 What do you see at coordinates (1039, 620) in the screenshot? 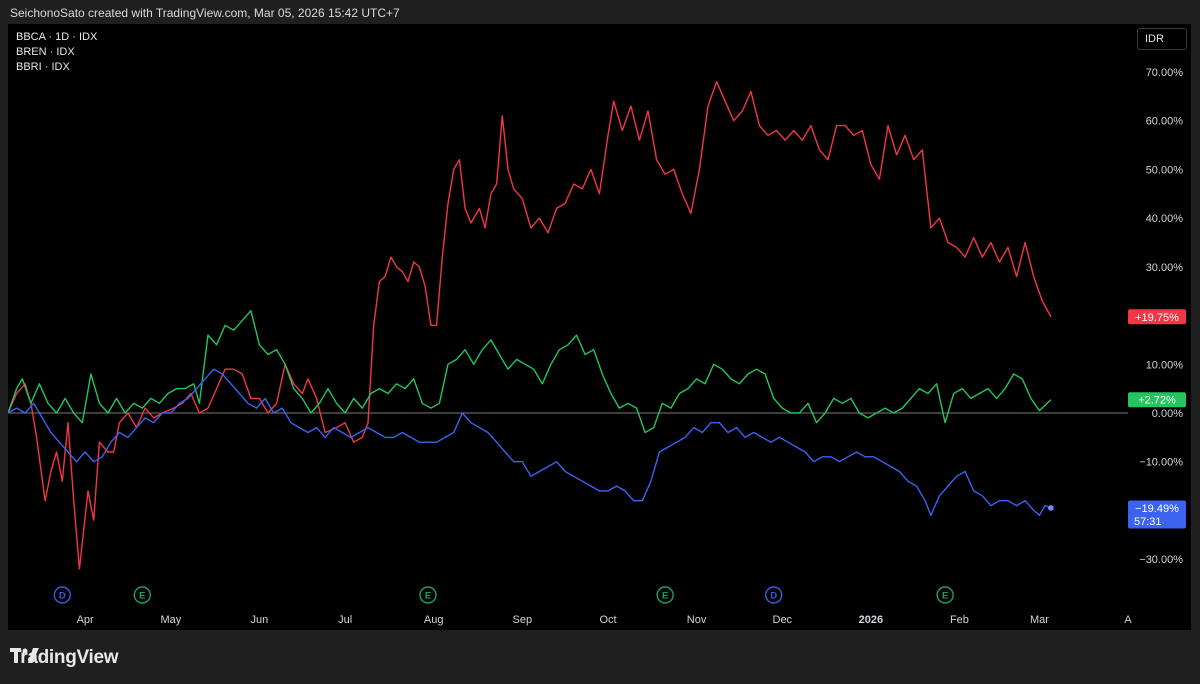
I see `x-tick-label: Mar` at bounding box center [1039, 620].